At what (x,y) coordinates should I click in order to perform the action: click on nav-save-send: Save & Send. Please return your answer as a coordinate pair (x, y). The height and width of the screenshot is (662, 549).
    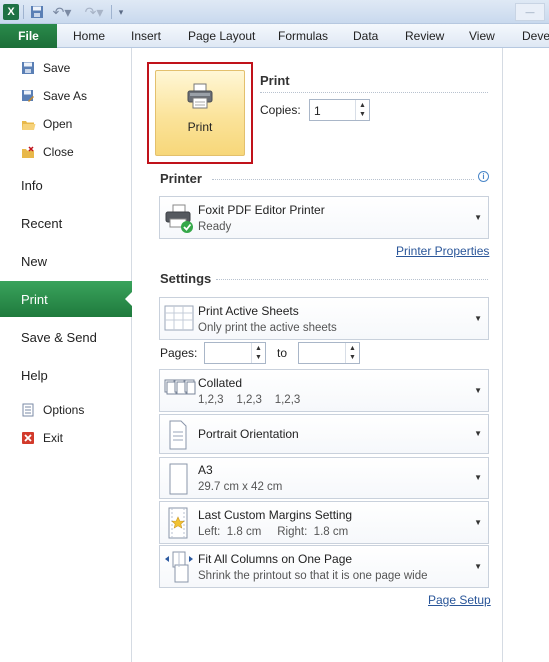
    Looking at the image, I should click on (66, 337).